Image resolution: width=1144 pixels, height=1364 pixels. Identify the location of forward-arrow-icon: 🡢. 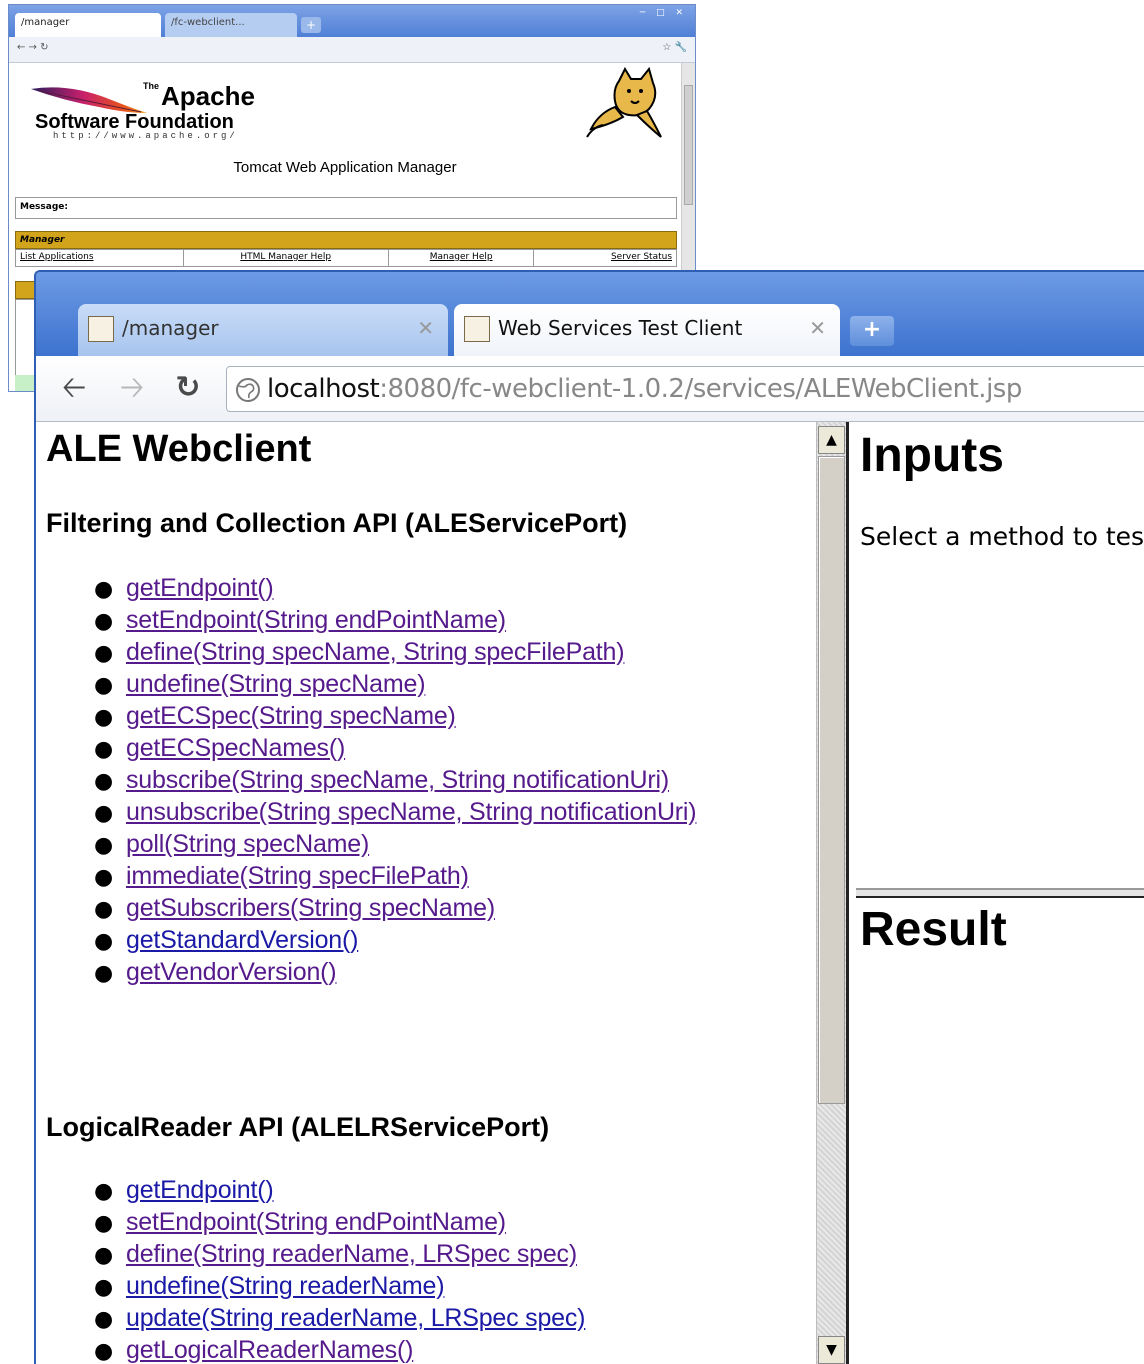
(132, 388).